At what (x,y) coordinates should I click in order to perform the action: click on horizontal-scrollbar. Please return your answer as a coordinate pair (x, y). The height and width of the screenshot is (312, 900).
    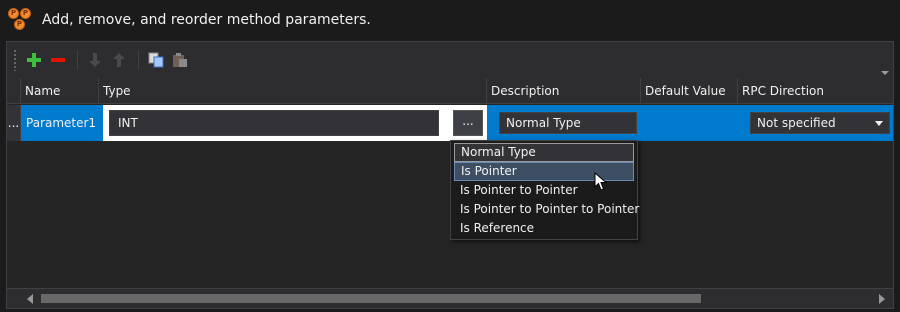
    Looking at the image, I should click on (450, 298).